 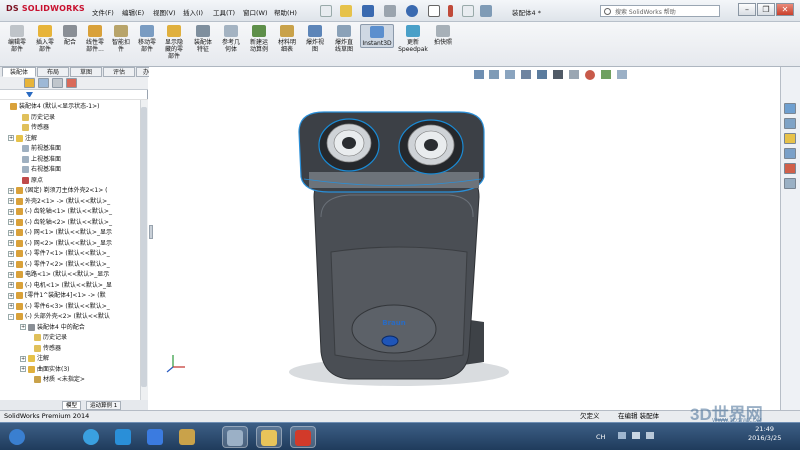 I want to click on view-settings-icon, so click(x=622, y=74).